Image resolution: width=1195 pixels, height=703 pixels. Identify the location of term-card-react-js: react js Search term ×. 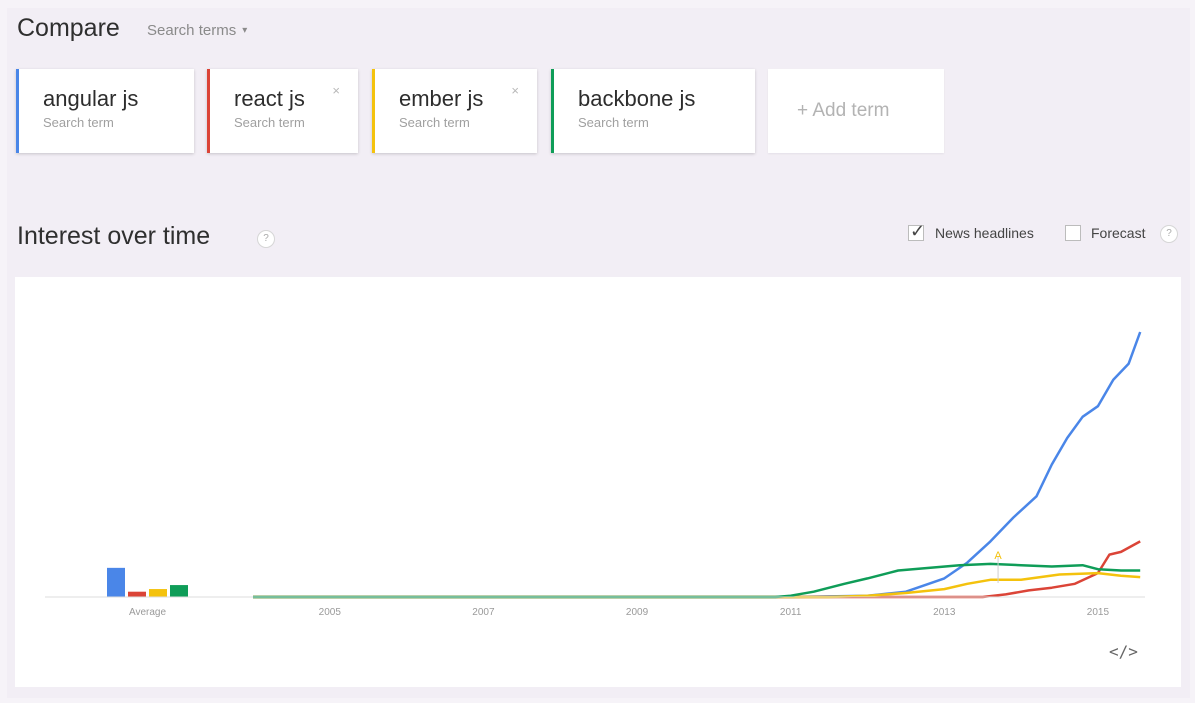
(282, 111).